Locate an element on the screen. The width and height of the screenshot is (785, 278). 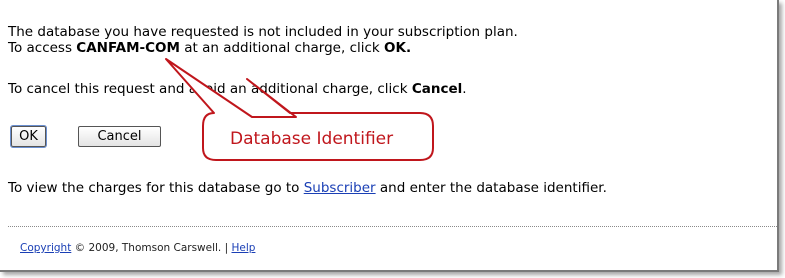
subscriber-link: Subscriber is located at coordinates (340, 188).